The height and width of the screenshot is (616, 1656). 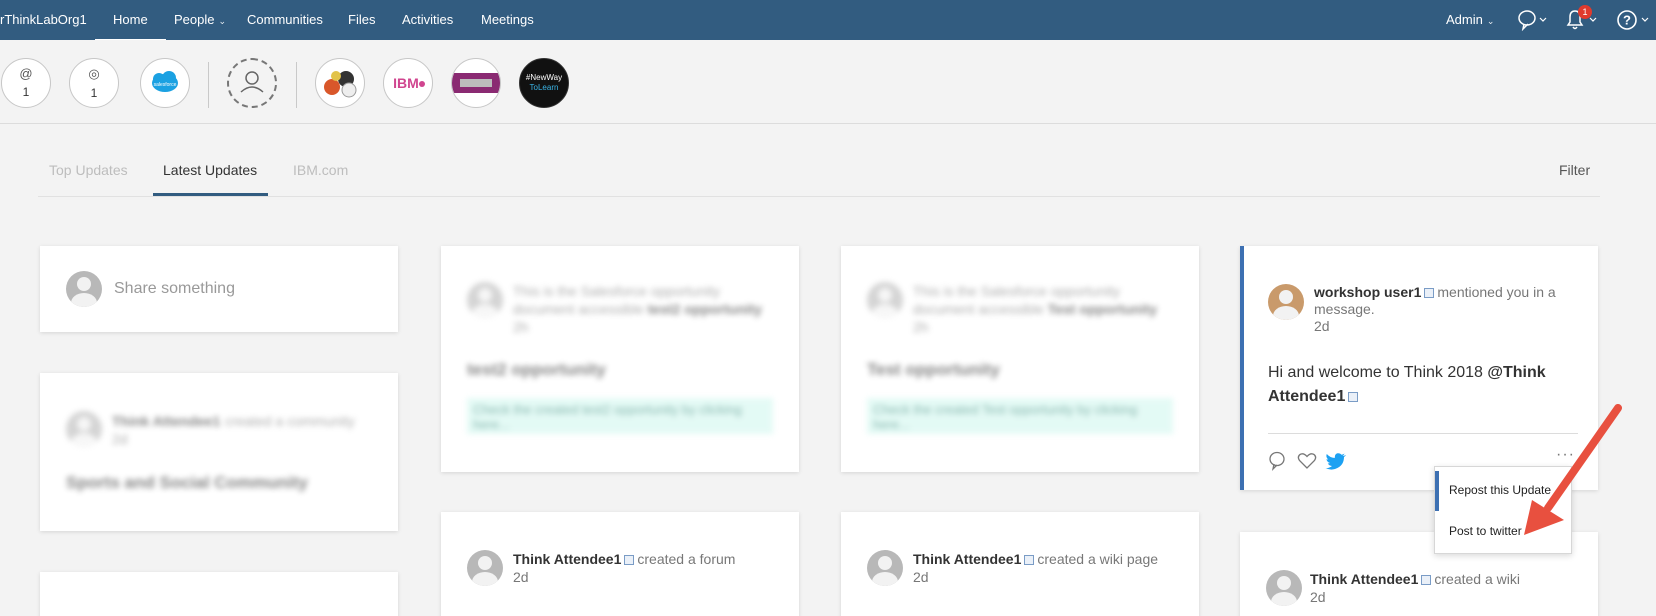 I want to click on salesforce-bubble: salesforce, so click(x=165, y=83).